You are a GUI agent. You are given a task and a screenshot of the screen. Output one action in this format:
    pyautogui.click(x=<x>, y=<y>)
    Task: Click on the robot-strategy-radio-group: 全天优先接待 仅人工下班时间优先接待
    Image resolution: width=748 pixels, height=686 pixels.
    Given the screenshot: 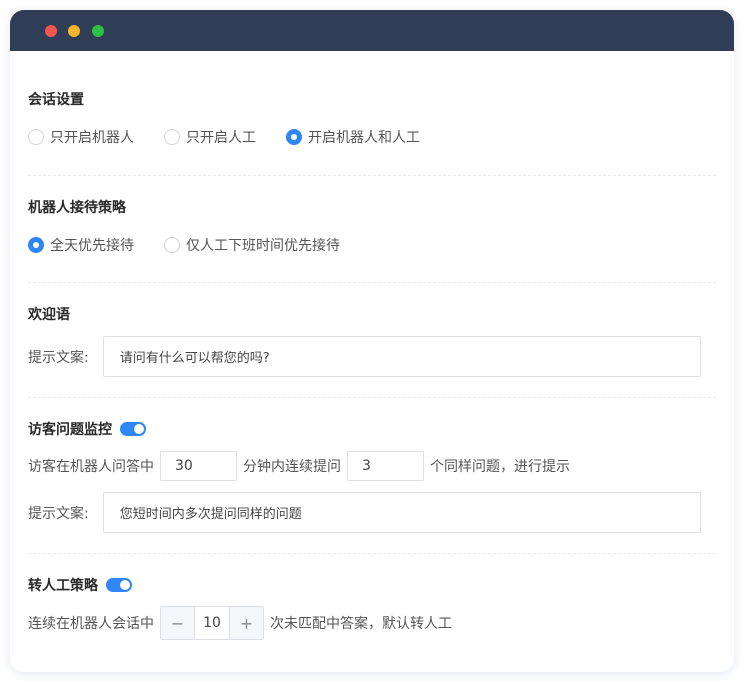 What is the action you would take?
    pyautogui.click(x=199, y=245)
    